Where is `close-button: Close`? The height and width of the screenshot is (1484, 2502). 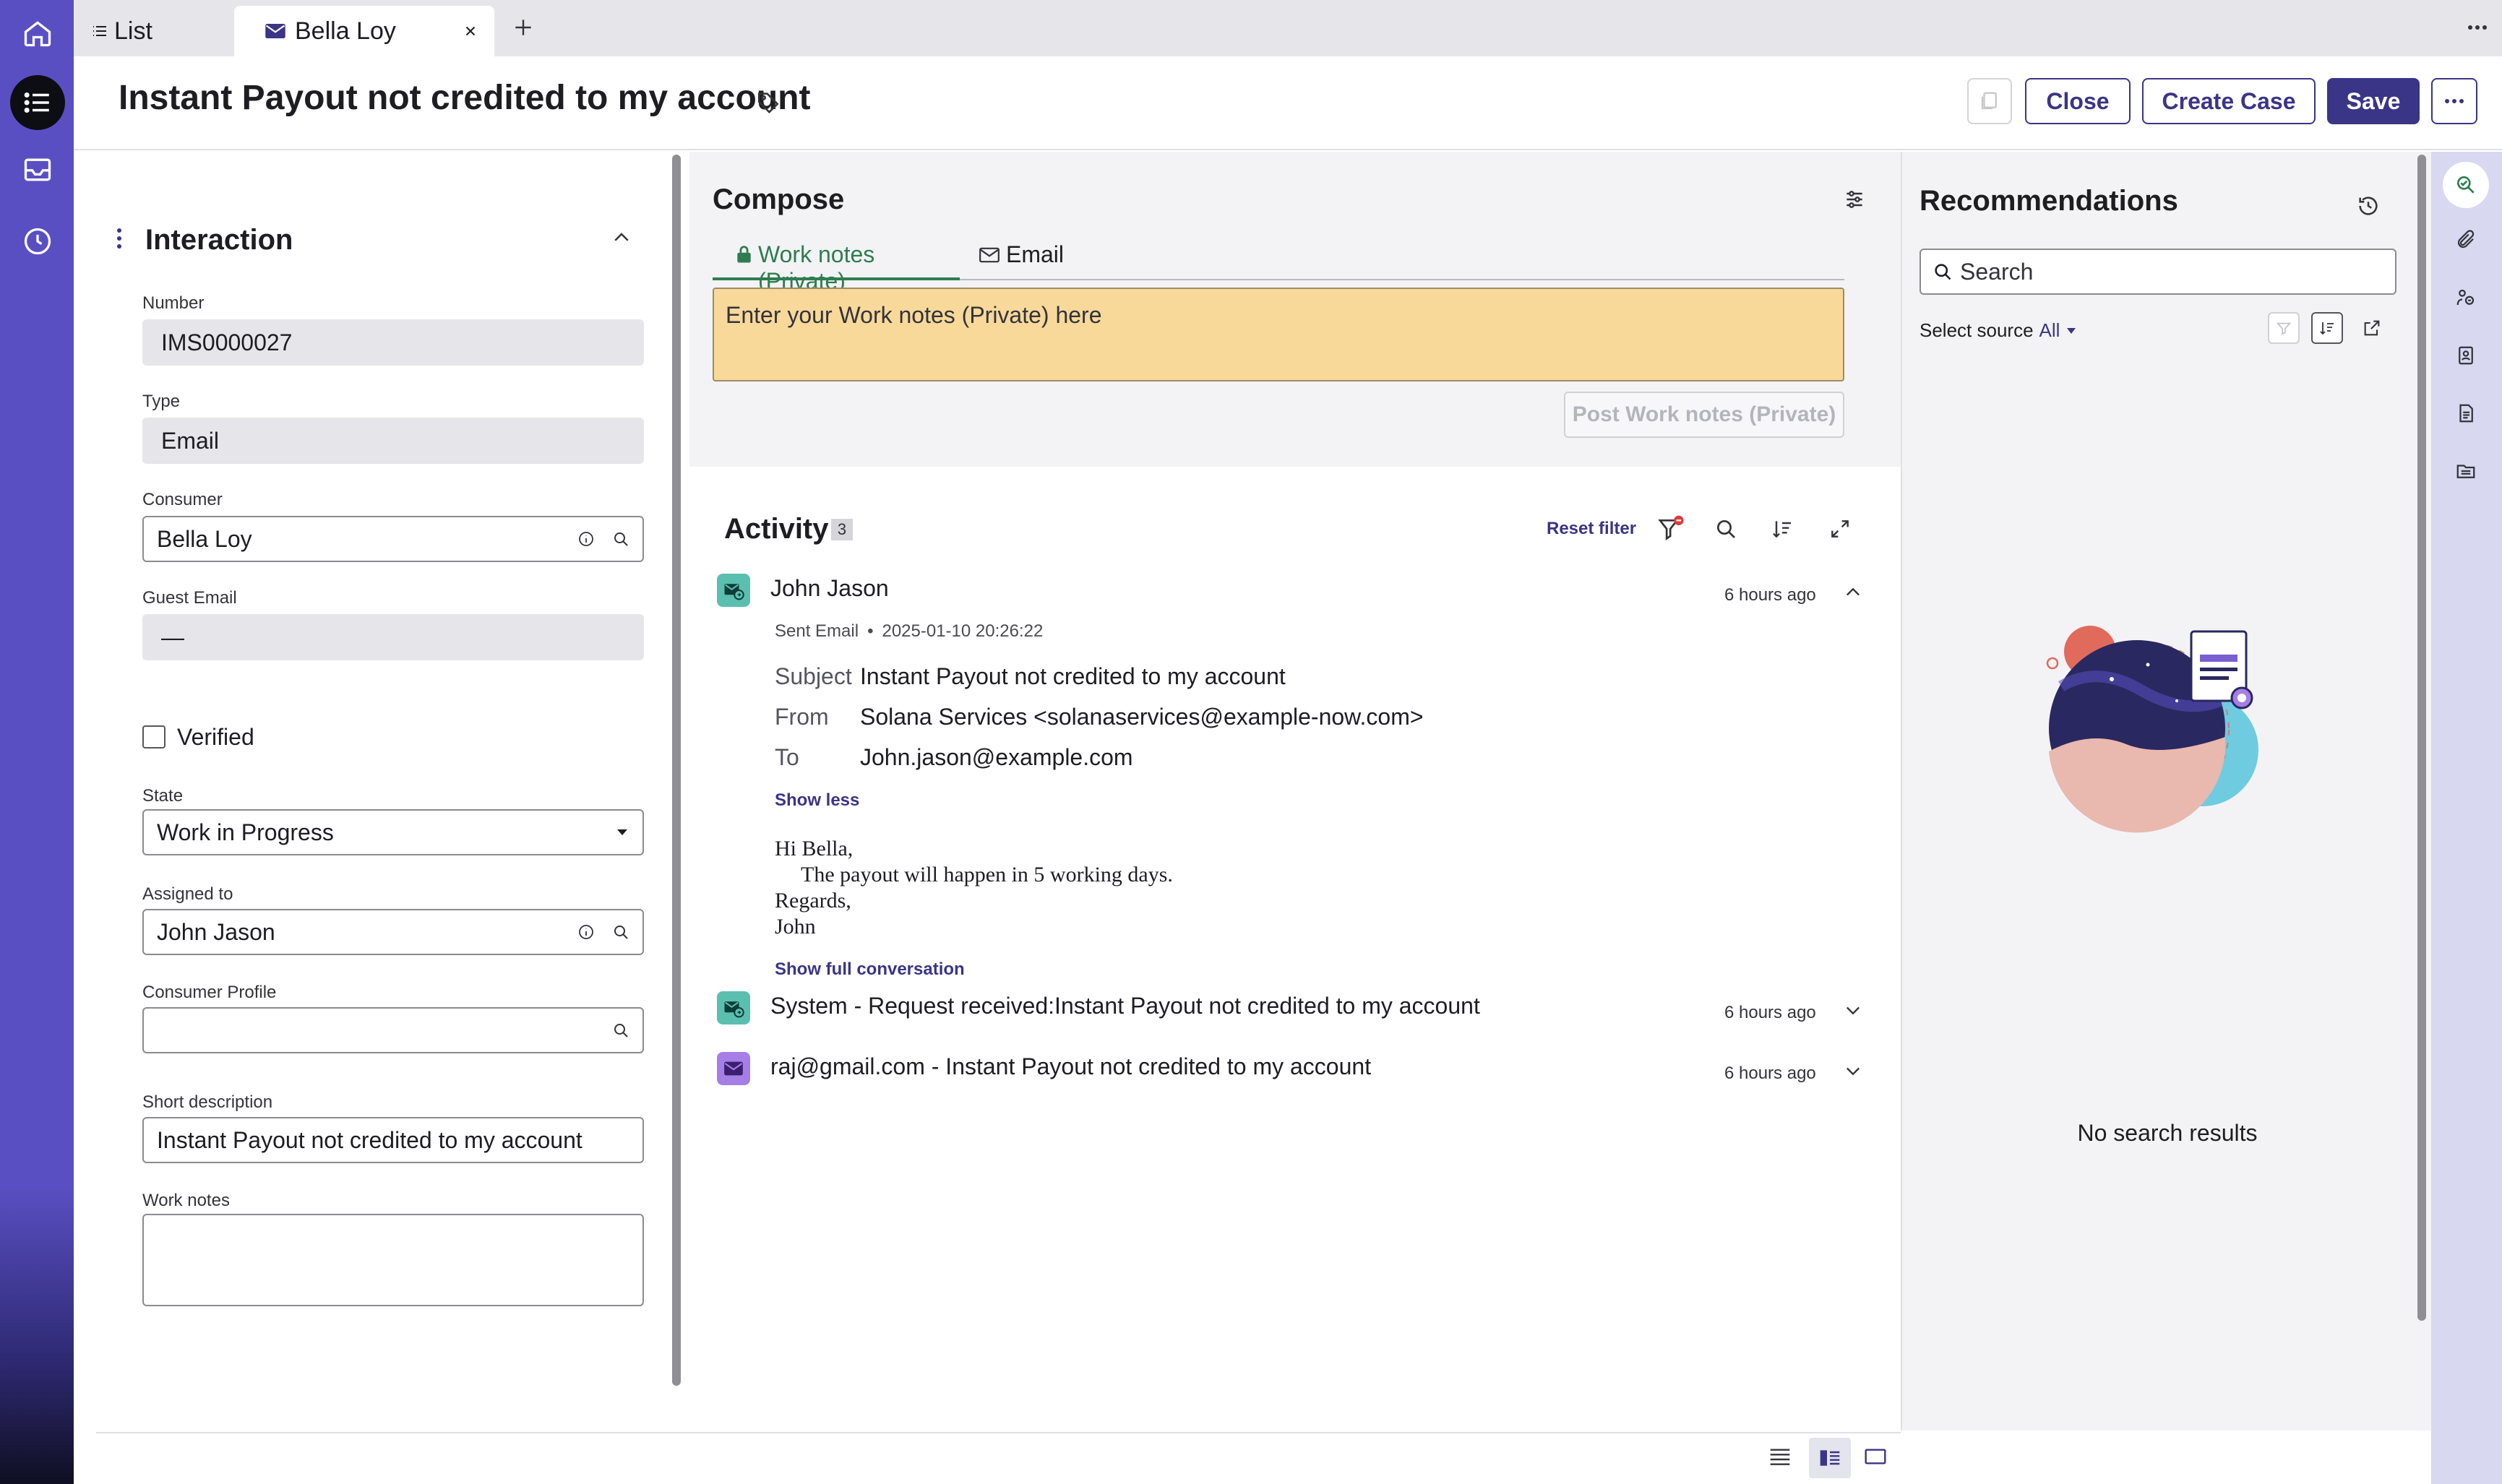
close-button: Close is located at coordinates (2078, 101).